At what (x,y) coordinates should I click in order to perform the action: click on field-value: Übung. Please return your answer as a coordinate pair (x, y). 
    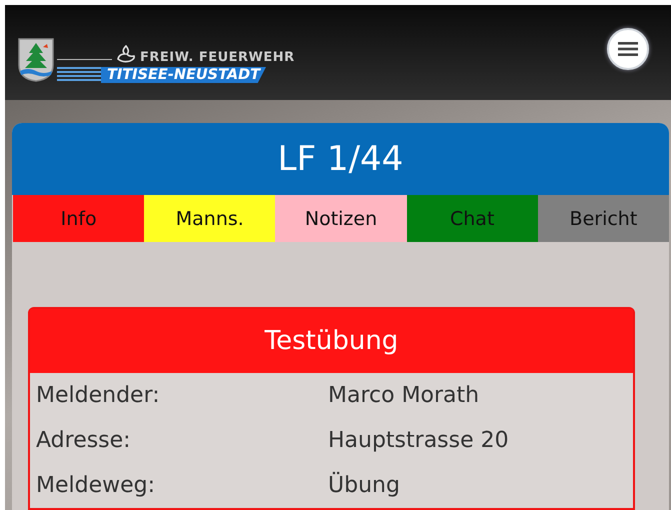
    Looking at the image, I should click on (364, 485).